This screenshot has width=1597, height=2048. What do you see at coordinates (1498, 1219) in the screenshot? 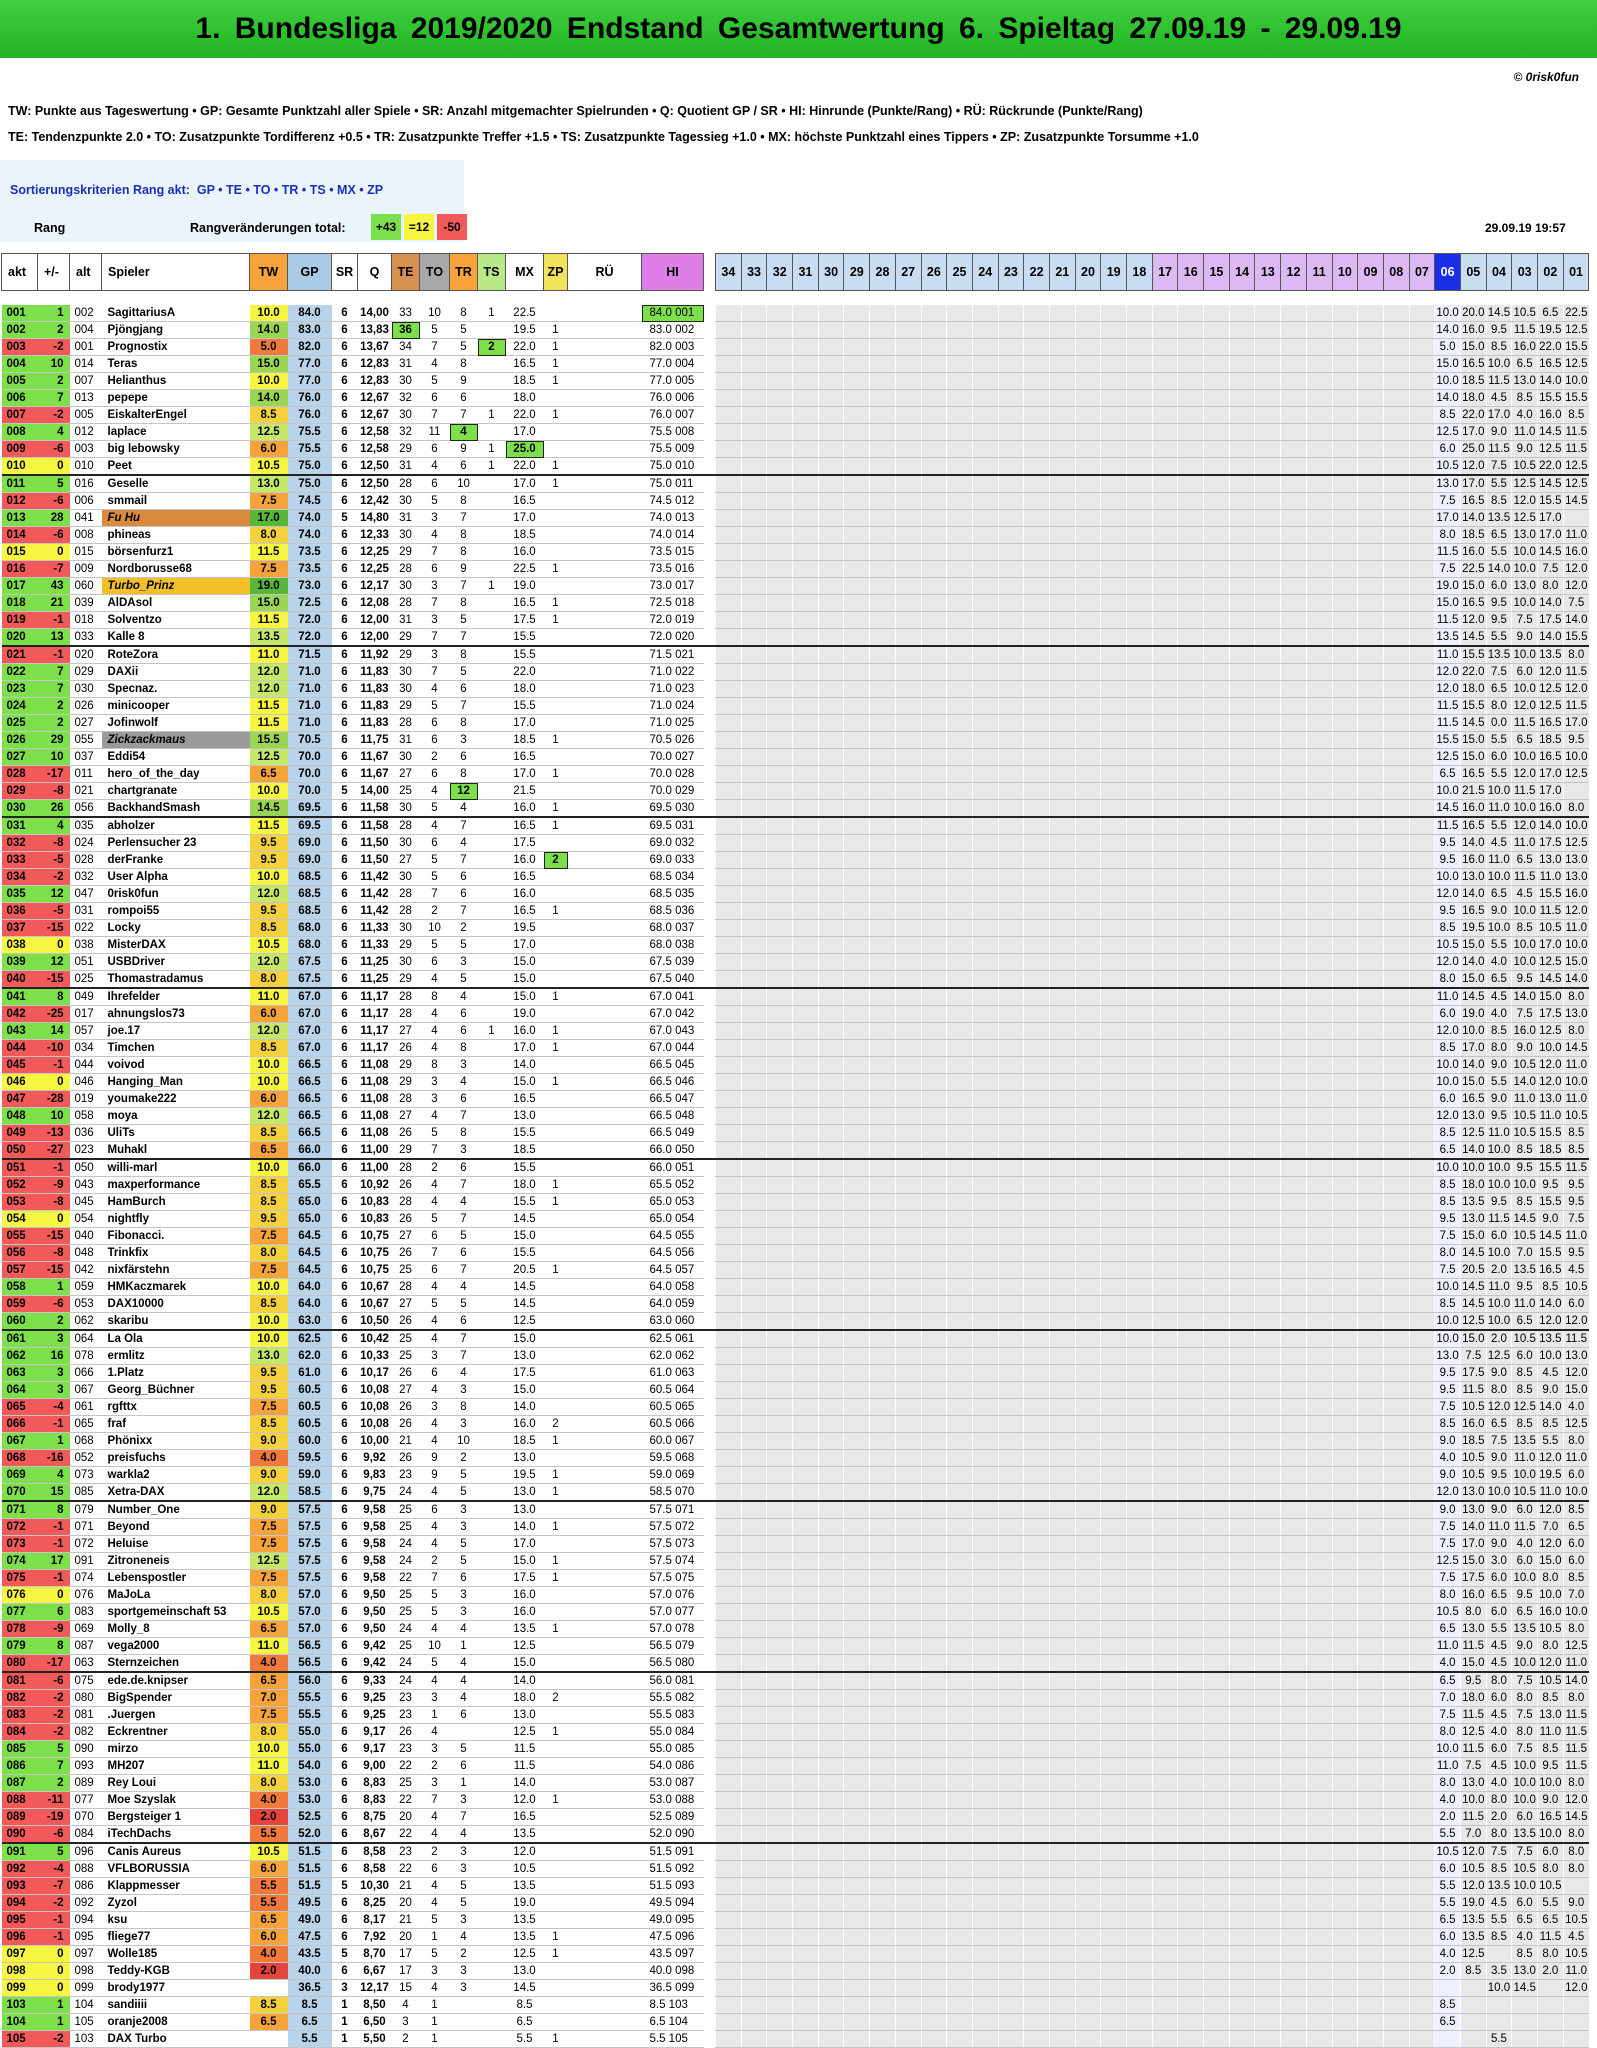
I see `round-score: 11.5` at bounding box center [1498, 1219].